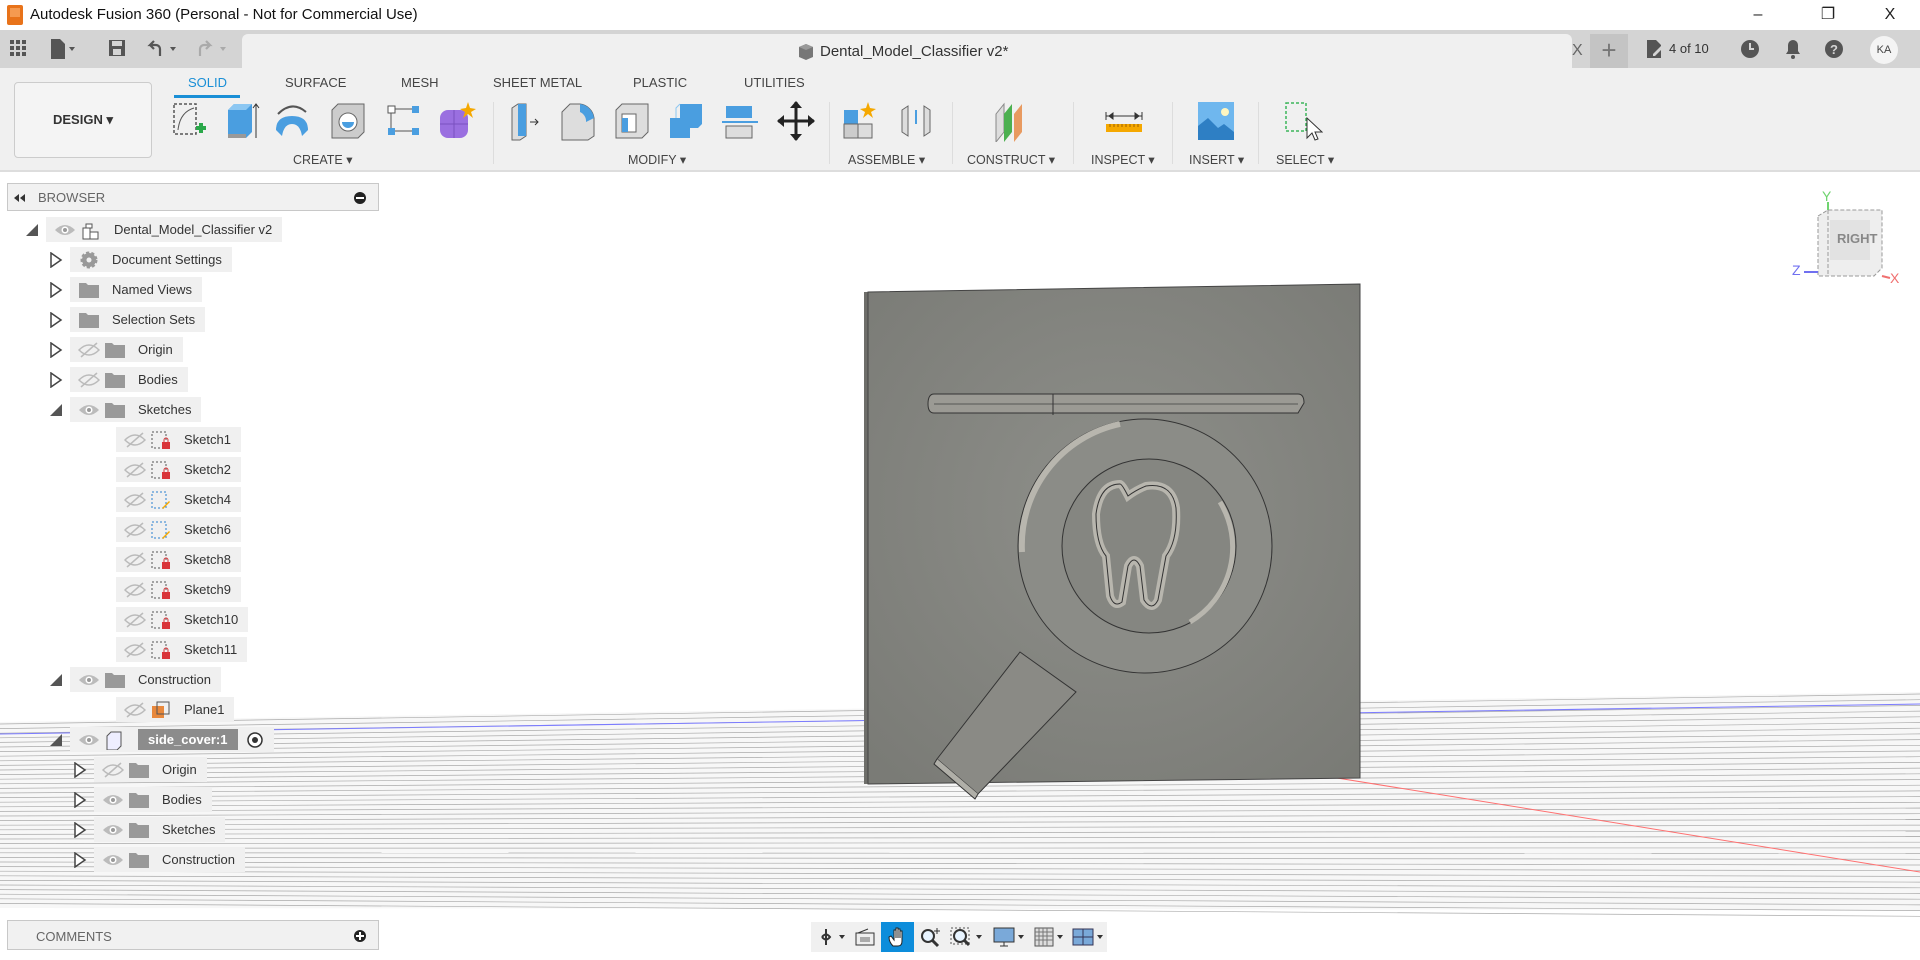 Image resolution: width=1920 pixels, height=960 pixels. Describe the element at coordinates (740, 121) in the screenshot. I see `split-body-icon` at that location.